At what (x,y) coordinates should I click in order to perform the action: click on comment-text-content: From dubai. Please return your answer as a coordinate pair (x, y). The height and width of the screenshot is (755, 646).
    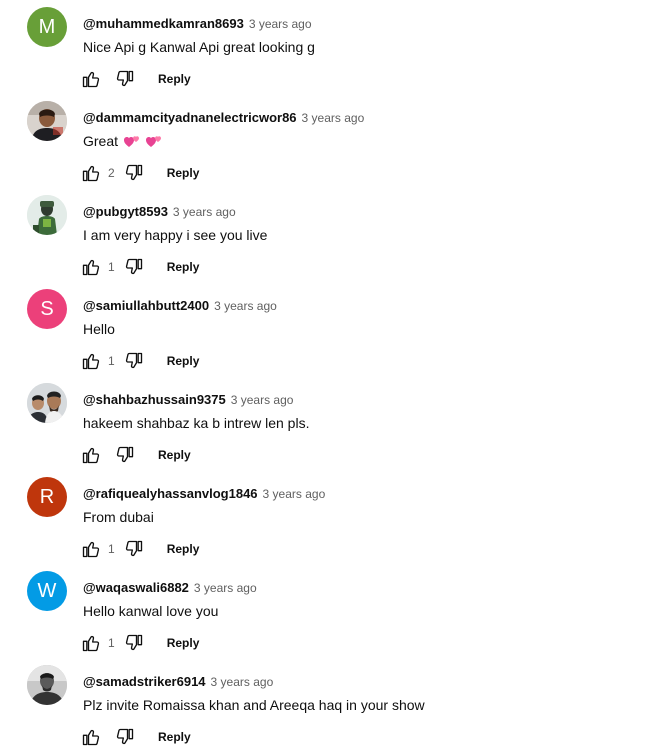
    Looking at the image, I should click on (118, 517).